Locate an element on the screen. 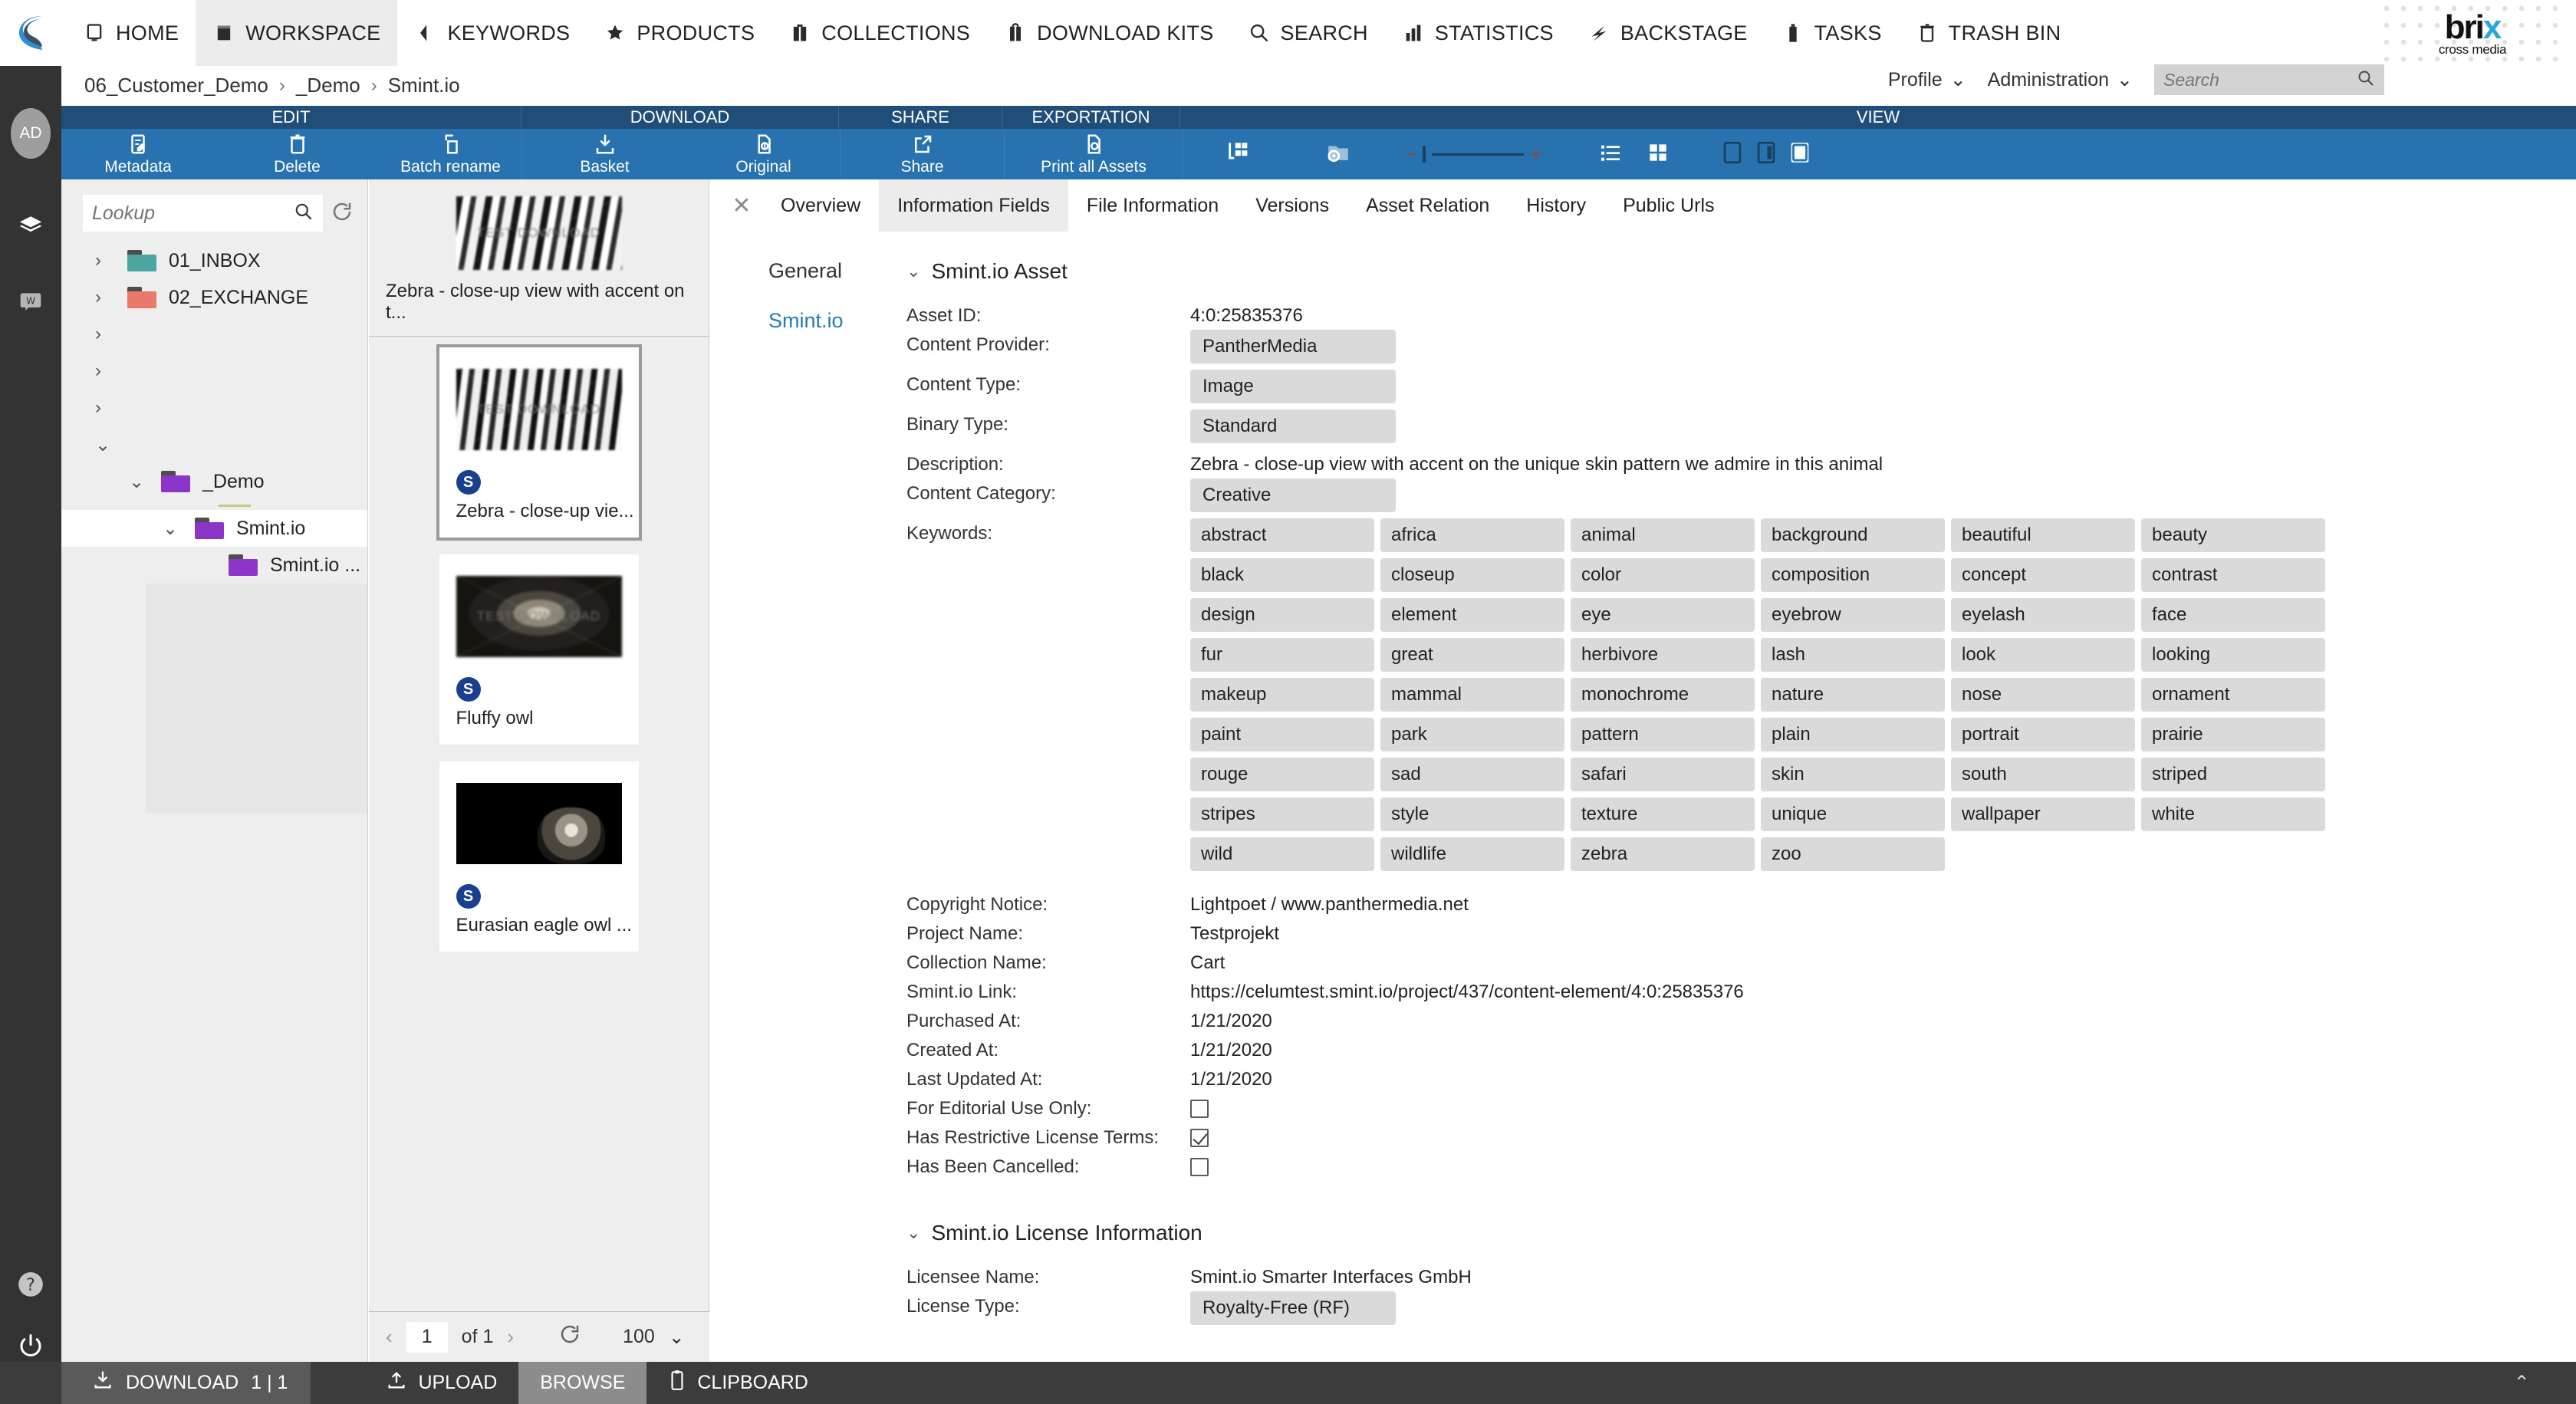  tree-node-01-inbox: › 01_INBOX is located at coordinates (214, 260).